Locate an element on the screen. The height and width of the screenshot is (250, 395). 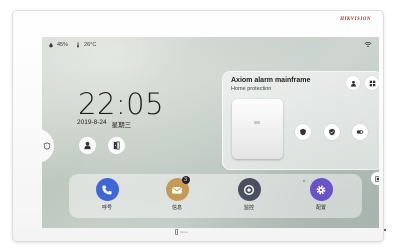
side-drawer-handle is located at coordinates (48, 146).